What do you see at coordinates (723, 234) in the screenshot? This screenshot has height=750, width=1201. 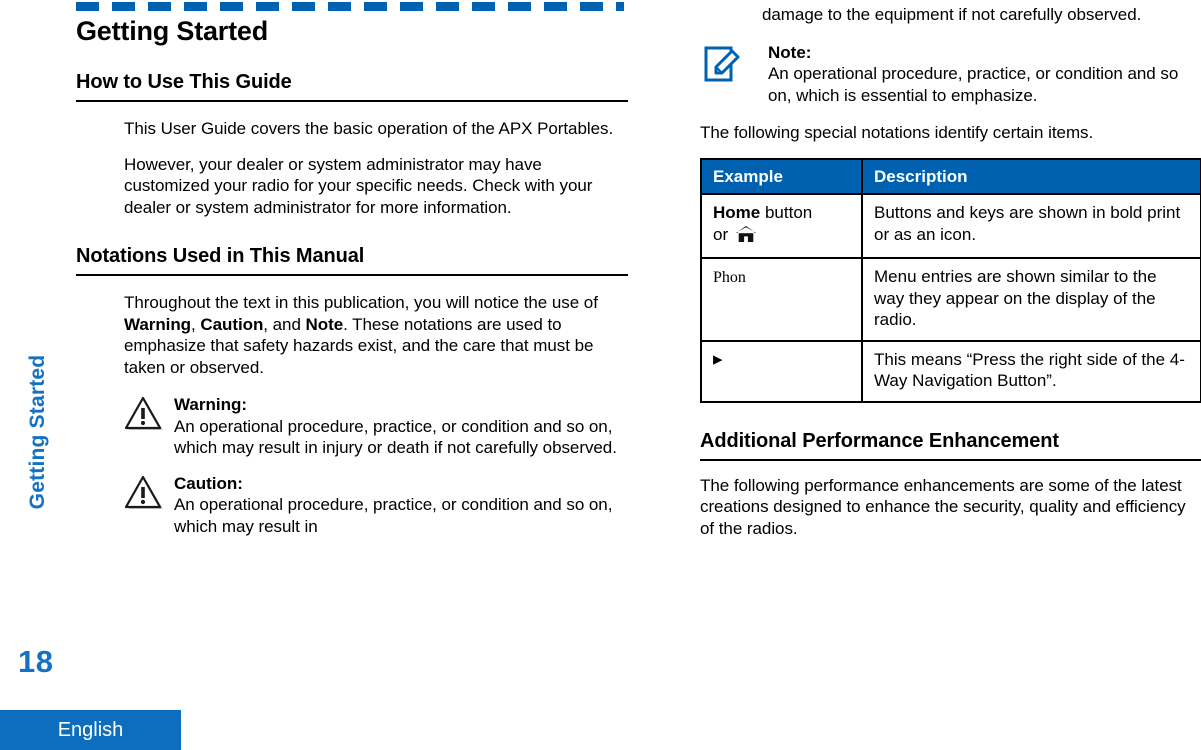 I see `home-or-label: or` at bounding box center [723, 234].